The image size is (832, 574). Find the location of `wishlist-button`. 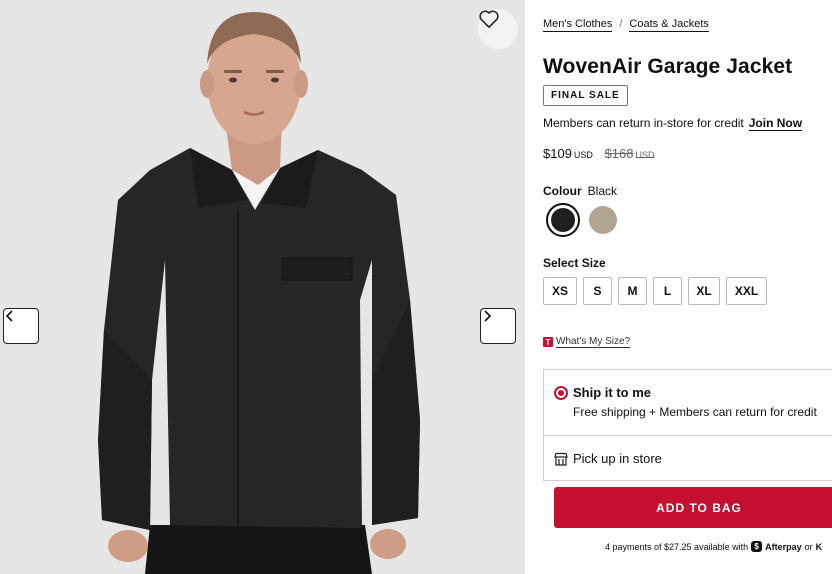

wishlist-button is located at coordinates (498, 29).